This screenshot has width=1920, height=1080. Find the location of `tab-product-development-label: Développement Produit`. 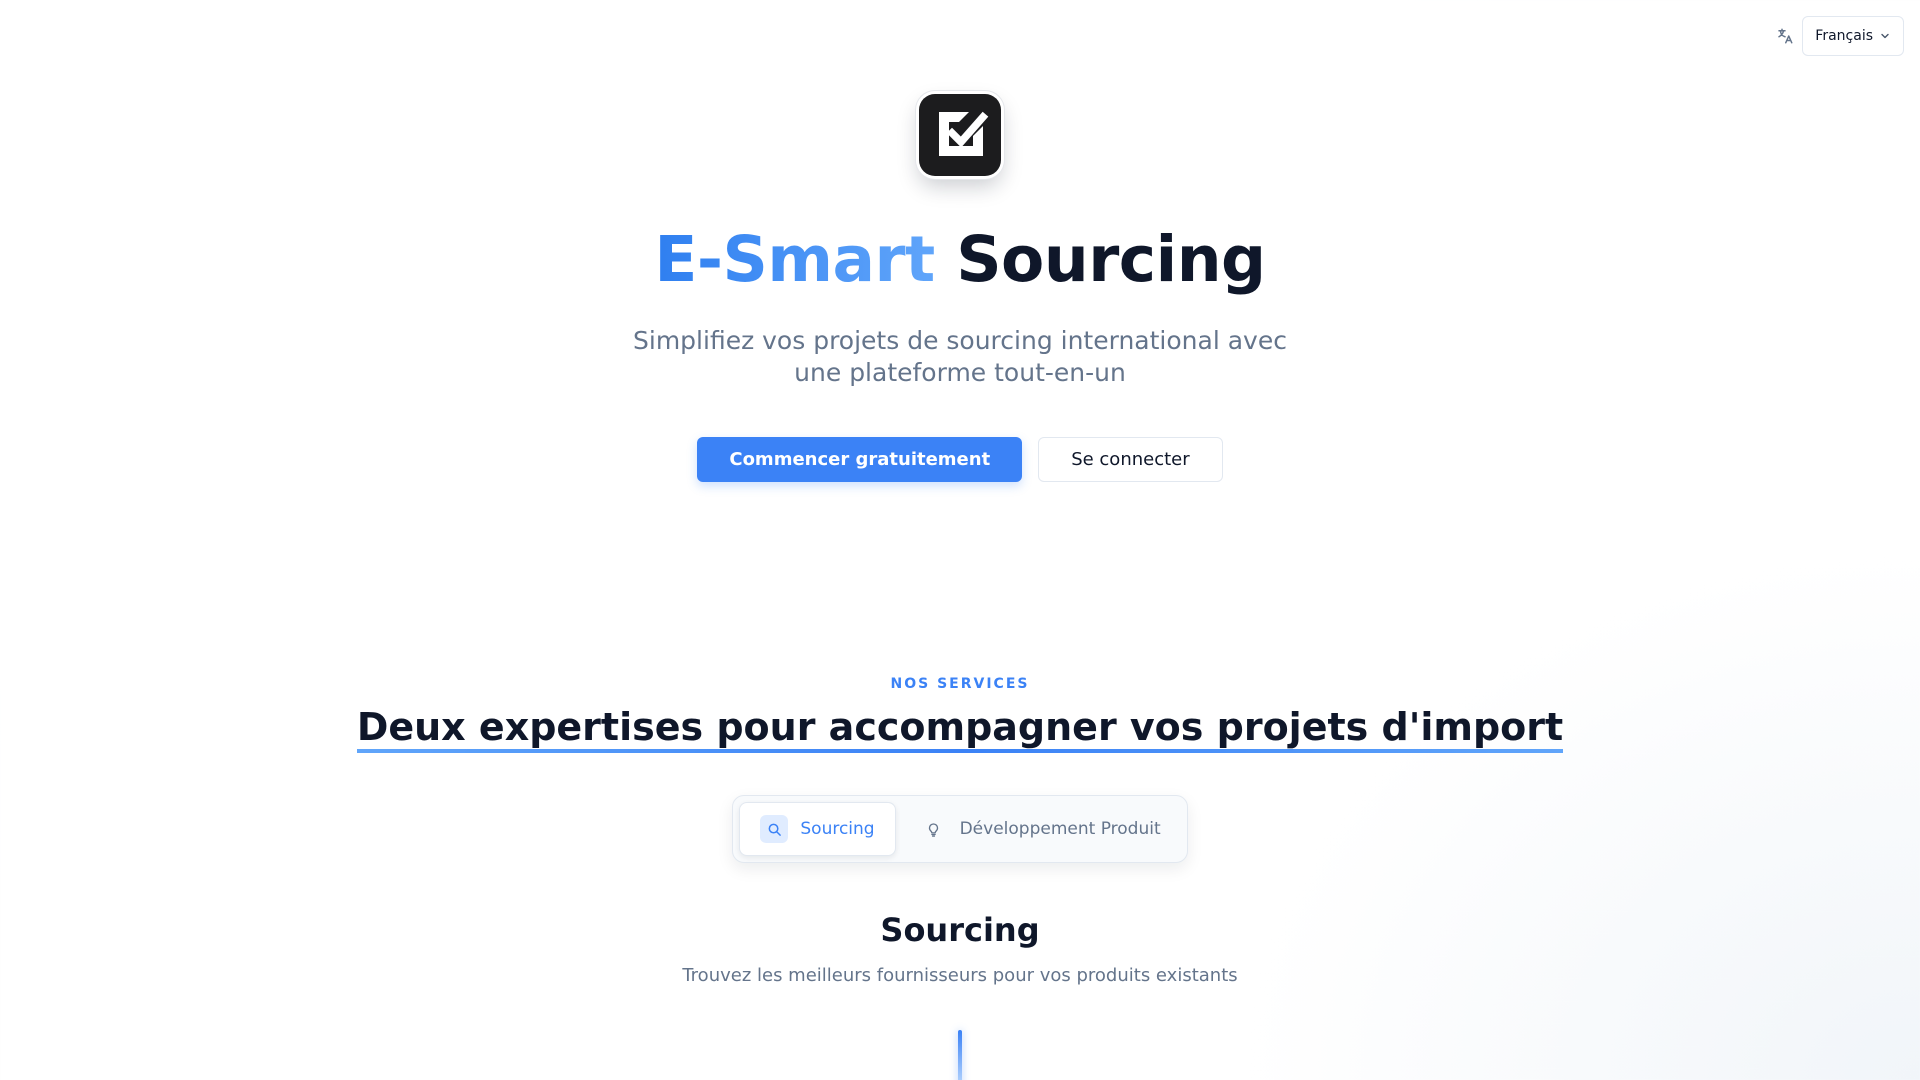

tab-product-development-label: Développement Produit is located at coordinates (1060, 829).